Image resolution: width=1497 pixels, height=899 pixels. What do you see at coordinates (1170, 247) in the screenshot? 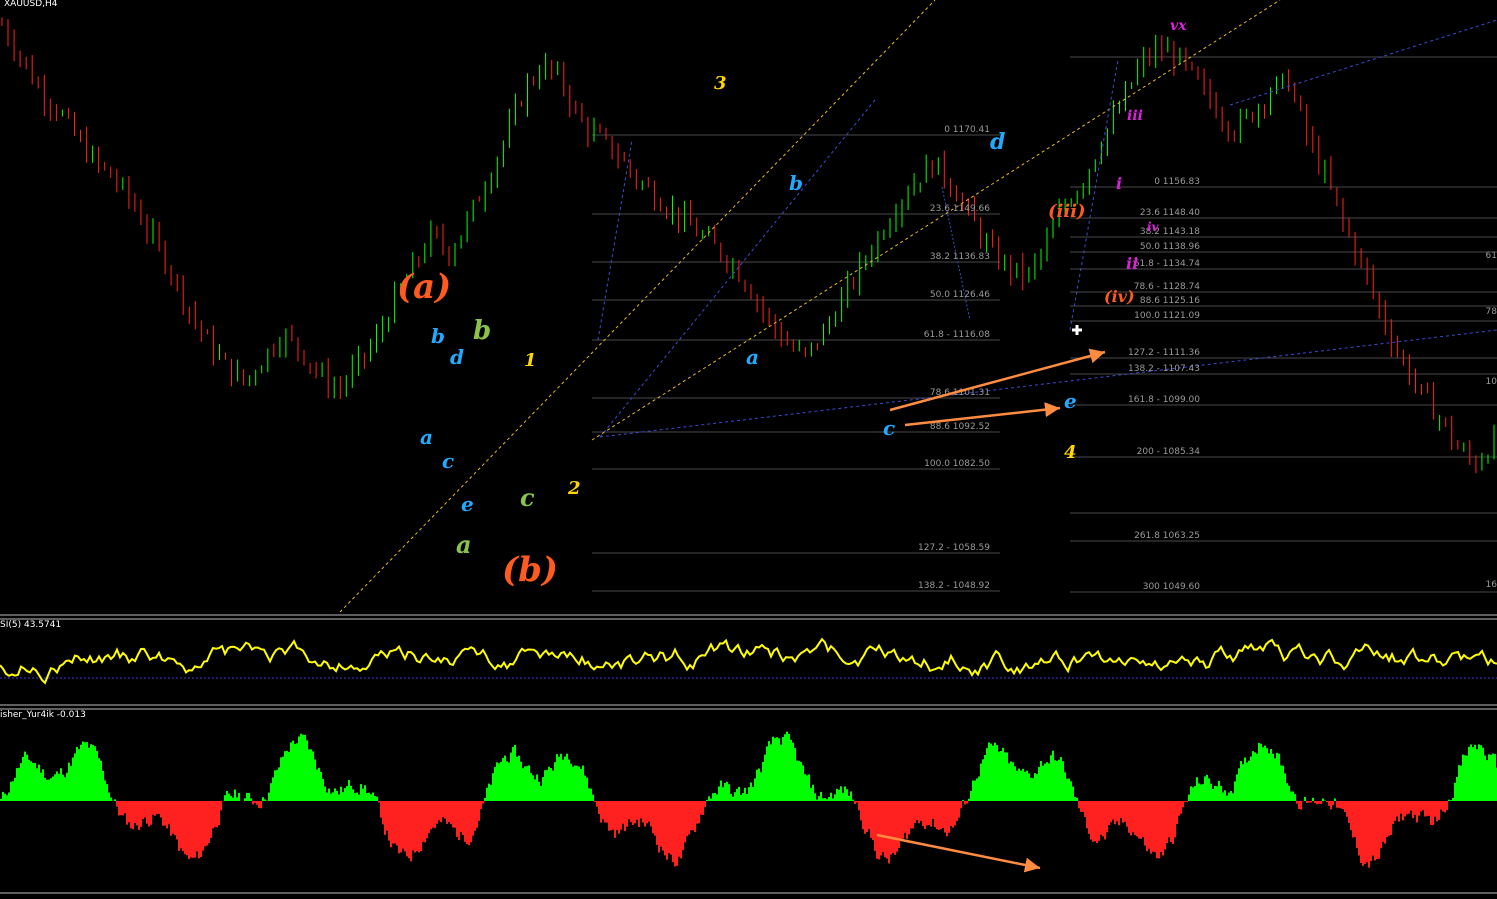
I see `fib-label: 50.0 1138.96` at bounding box center [1170, 247].